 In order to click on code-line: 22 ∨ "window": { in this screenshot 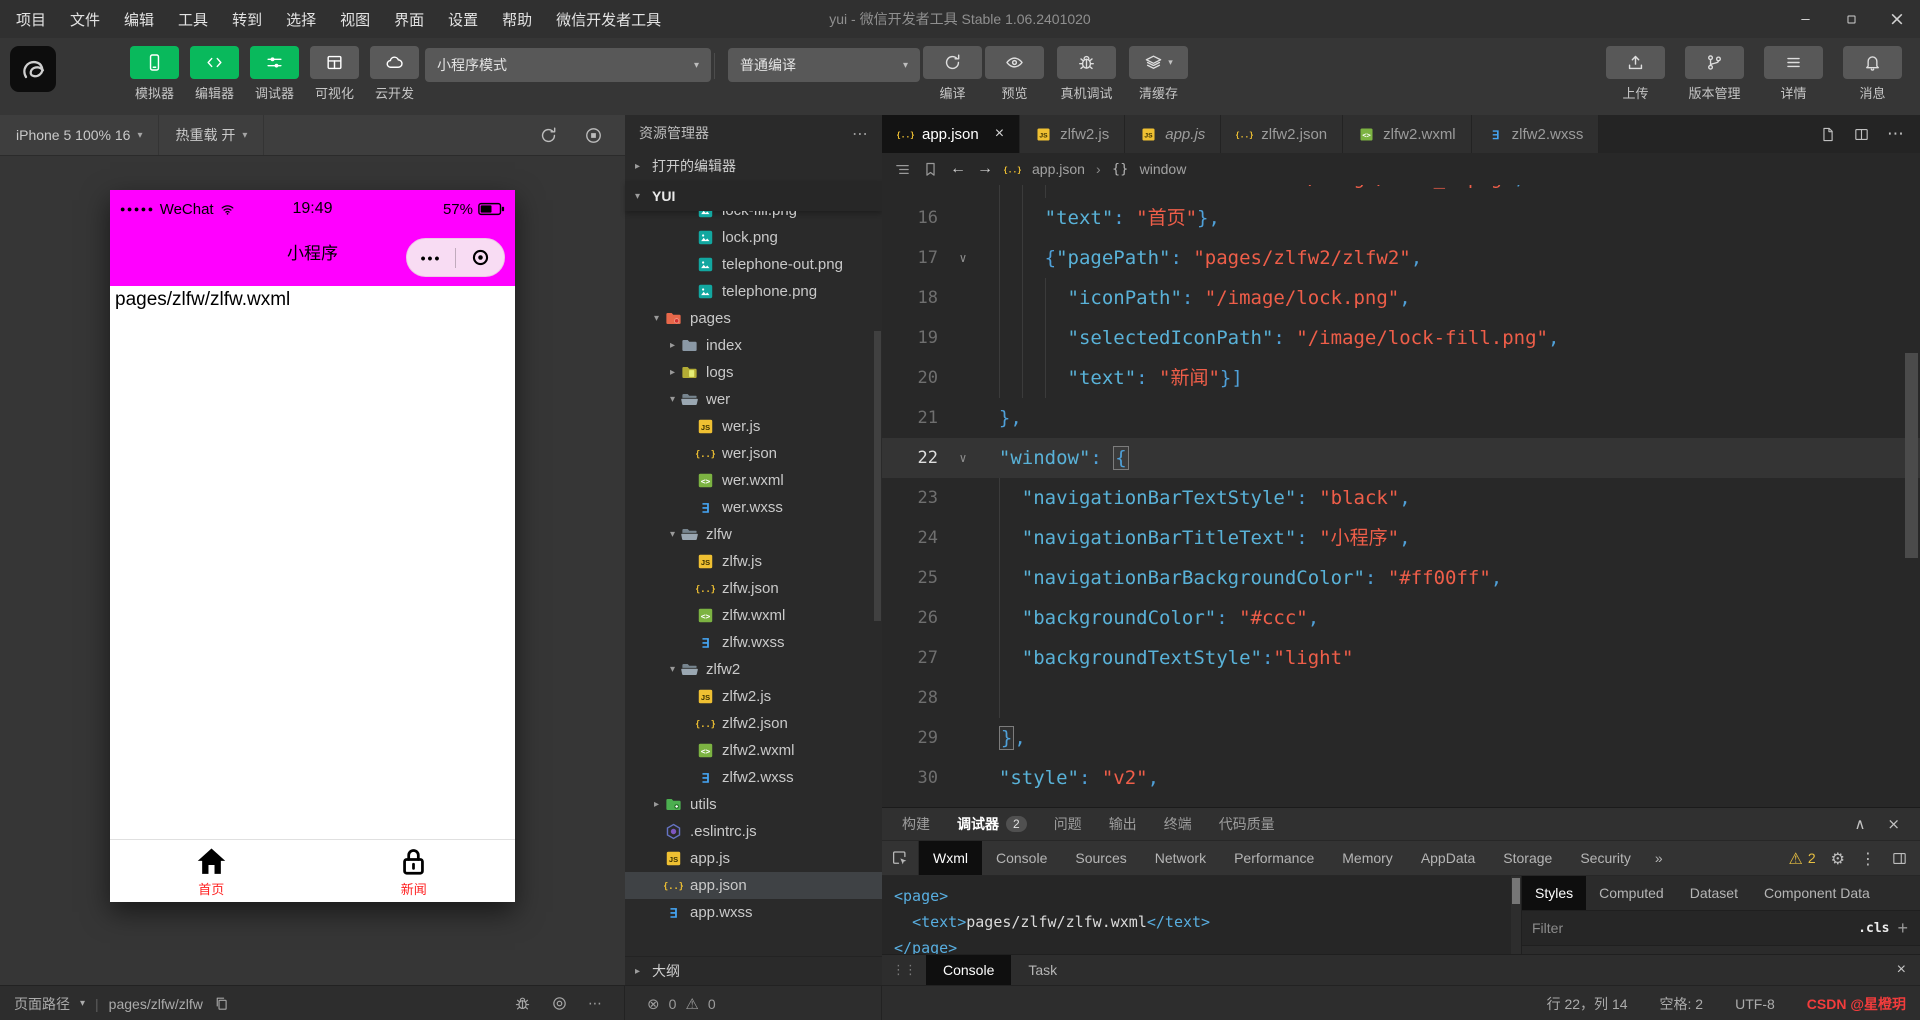, I will do `click(1401, 458)`.